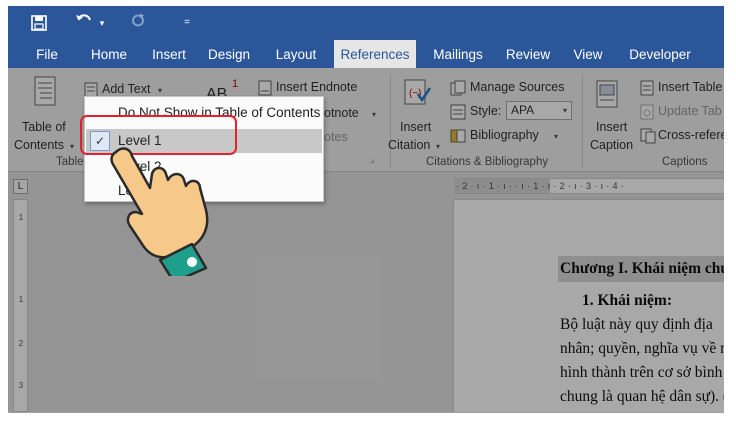 The width and height of the screenshot is (736, 423). Describe the element at coordinates (438, 146) in the screenshot. I see `insert-citation-dropdown-icon: ▾` at that location.